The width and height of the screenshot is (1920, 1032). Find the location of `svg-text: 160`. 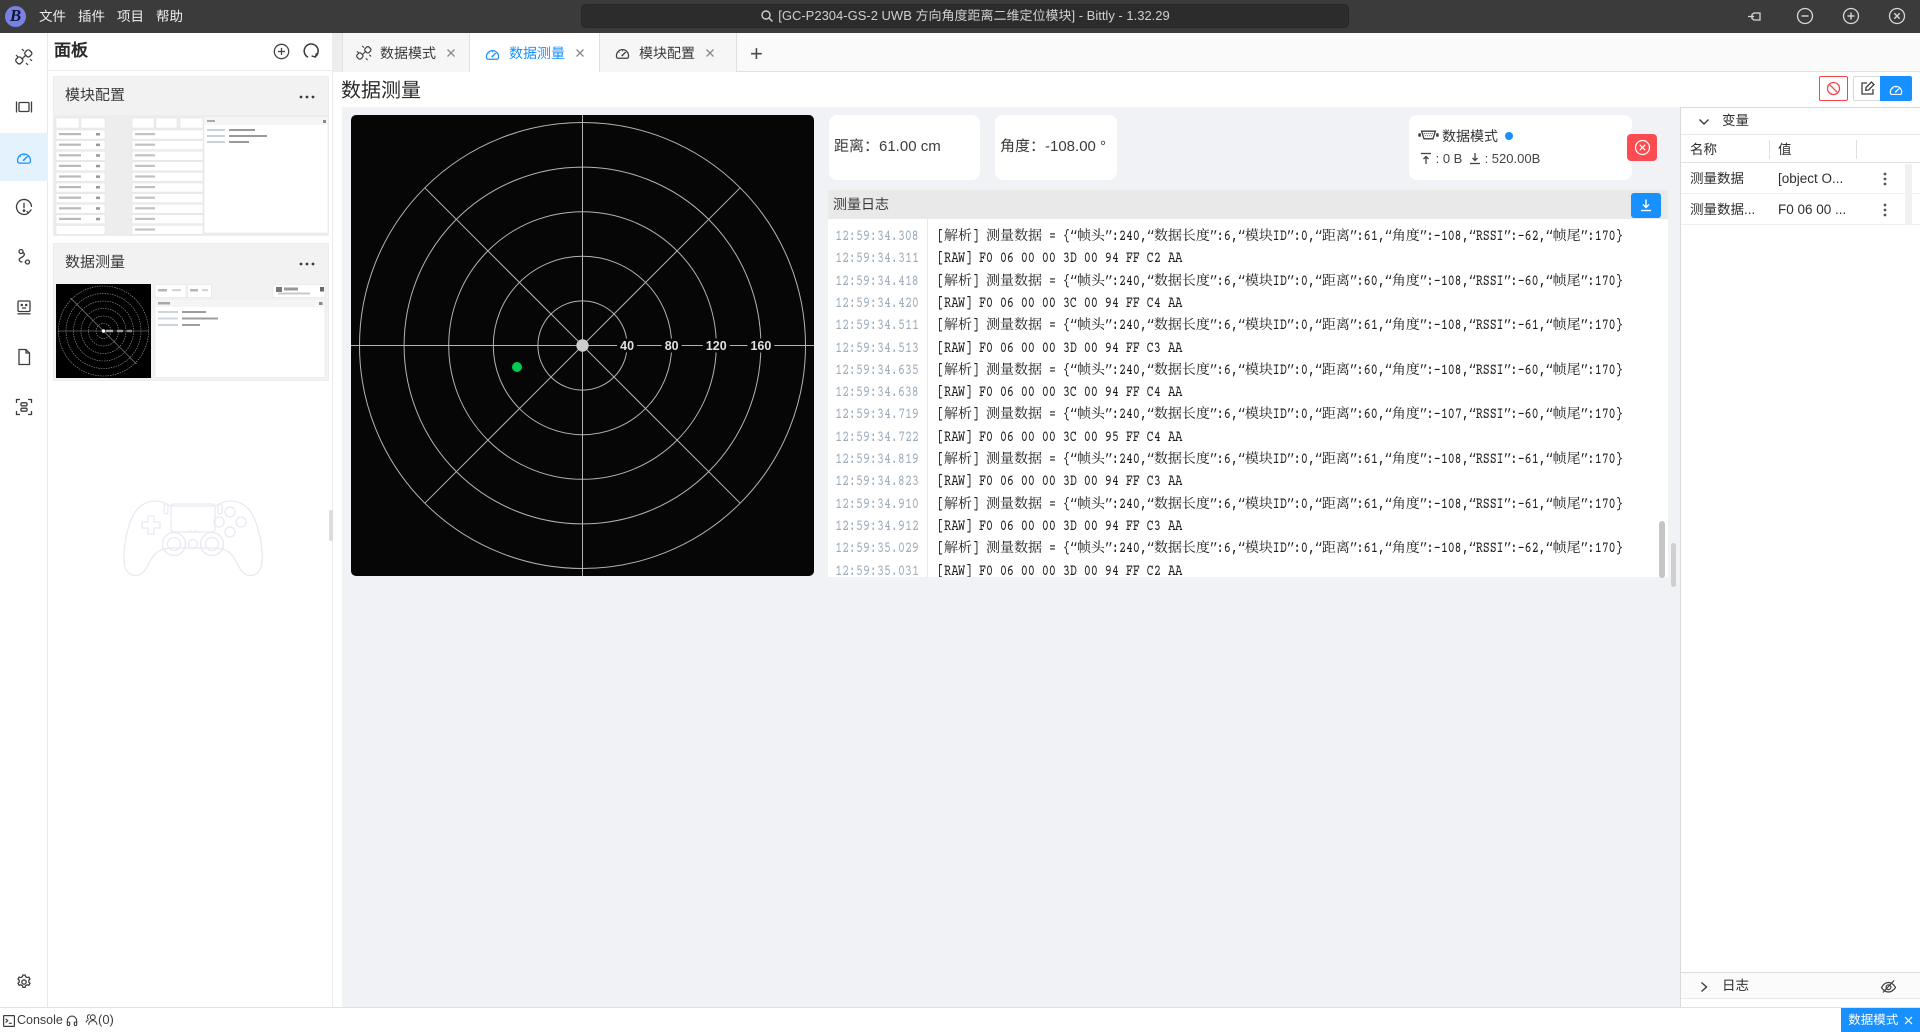

svg-text: 160 is located at coordinates (760, 346).